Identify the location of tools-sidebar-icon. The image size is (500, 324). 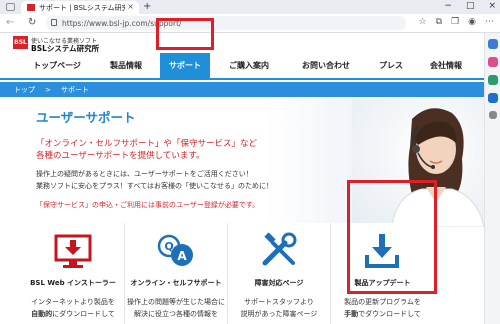
(493, 80).